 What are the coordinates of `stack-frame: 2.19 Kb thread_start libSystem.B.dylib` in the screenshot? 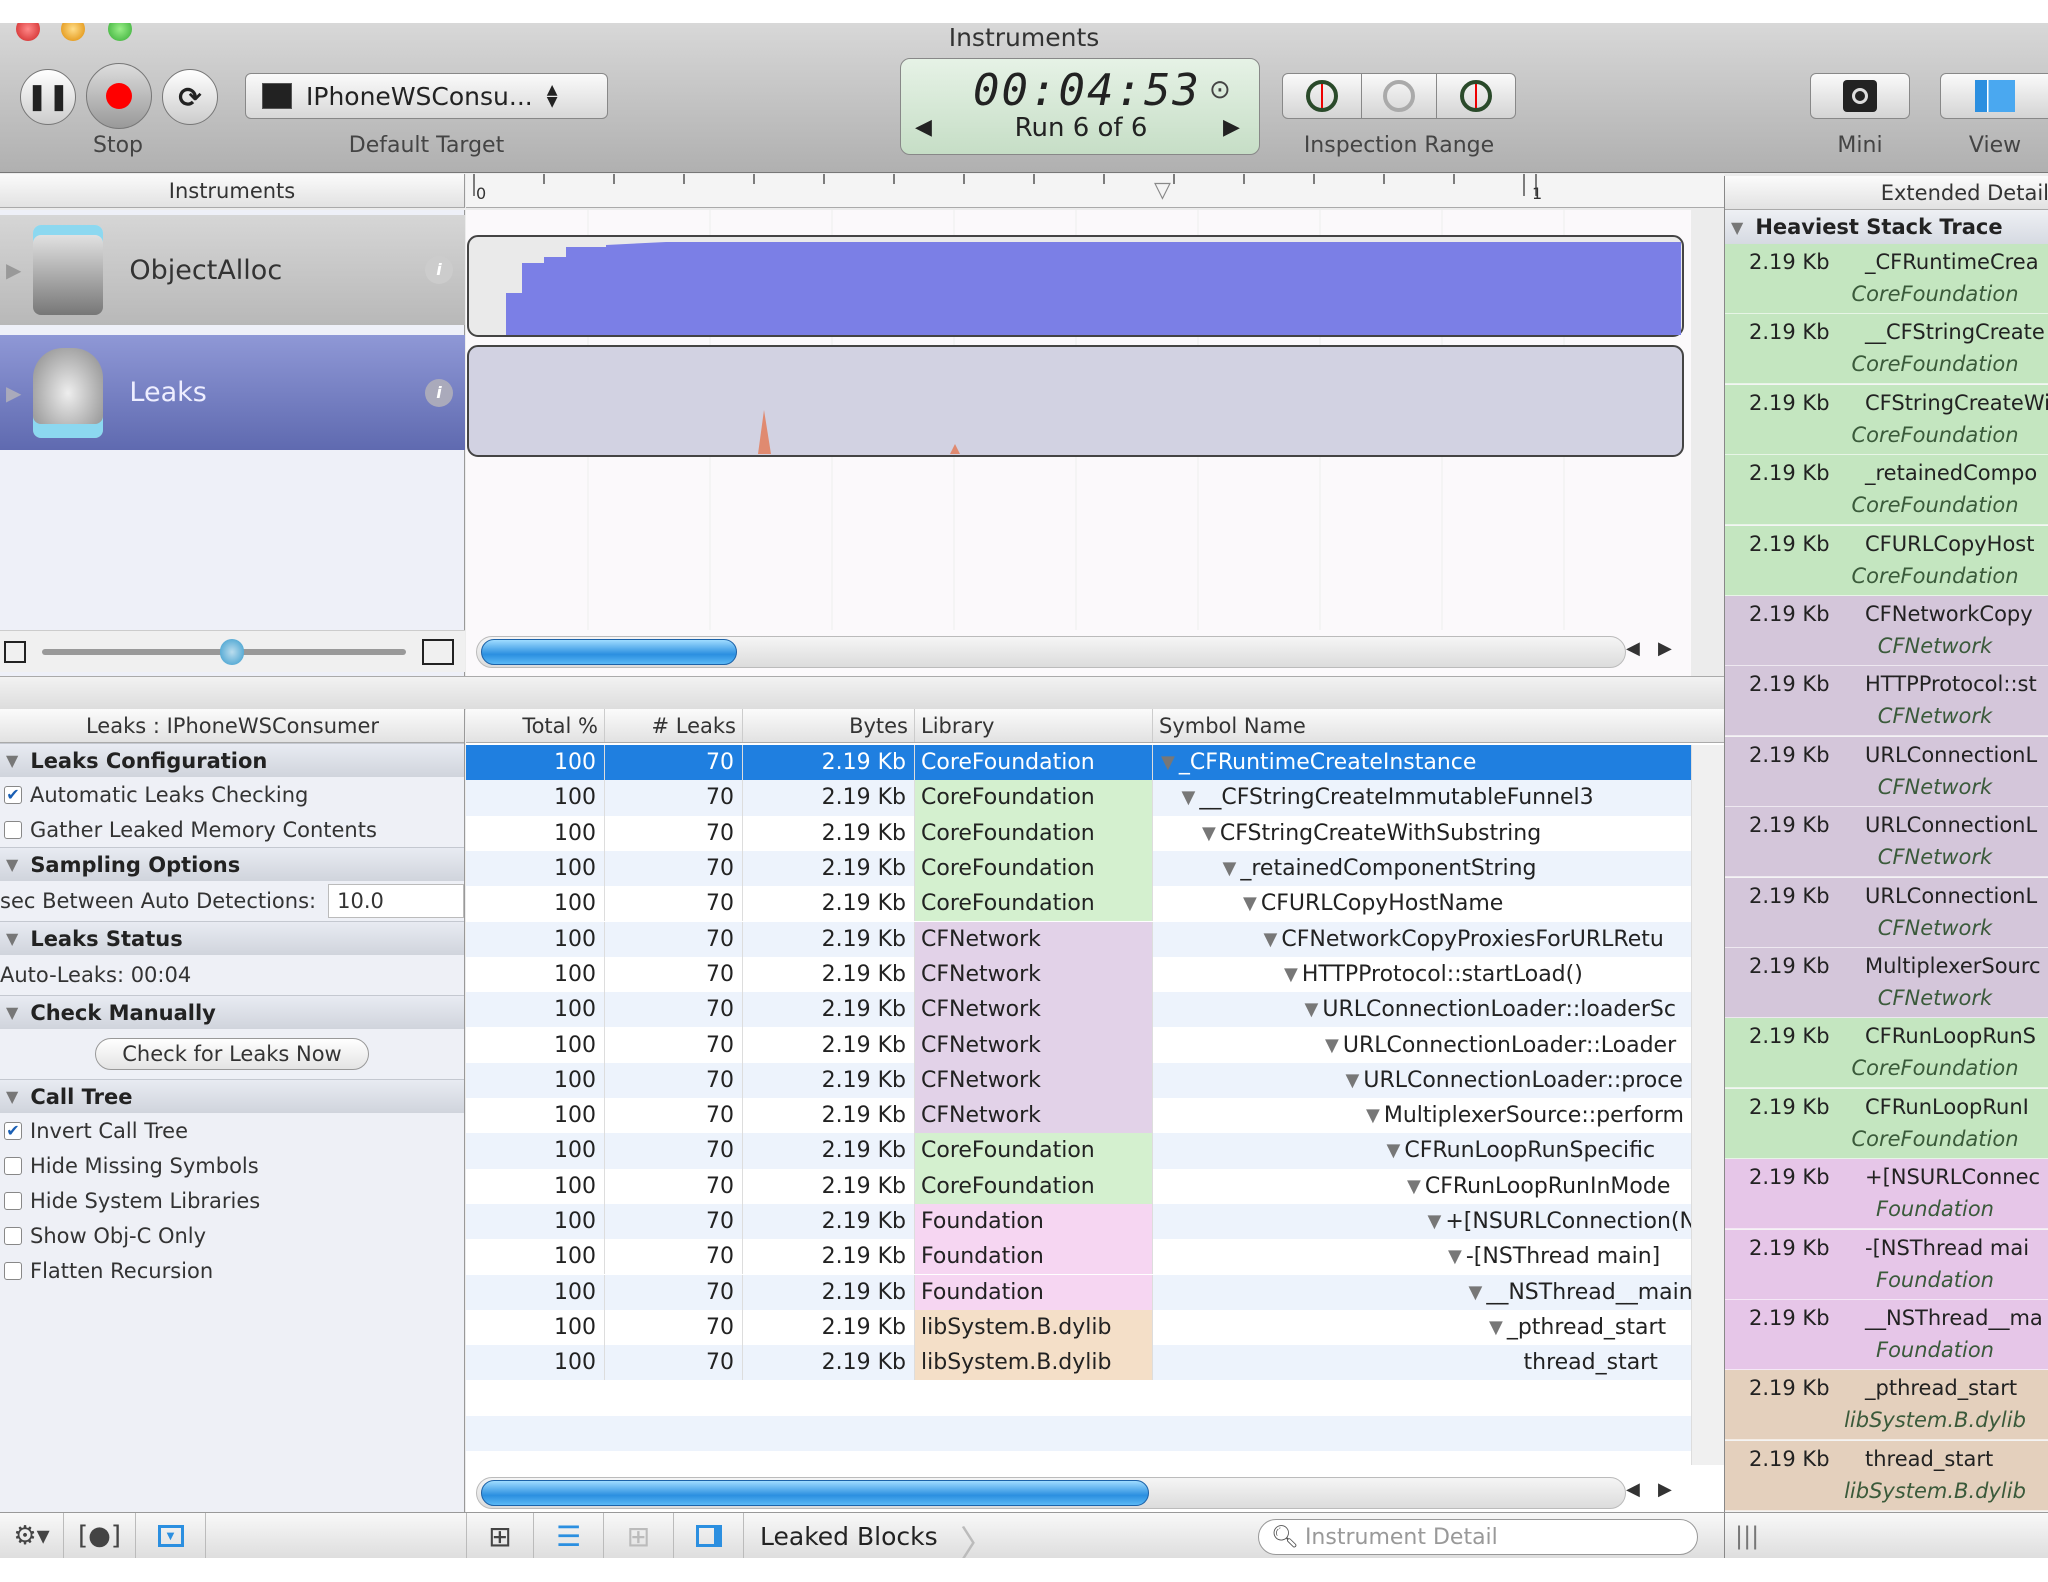 It's located at (1886, 1475).